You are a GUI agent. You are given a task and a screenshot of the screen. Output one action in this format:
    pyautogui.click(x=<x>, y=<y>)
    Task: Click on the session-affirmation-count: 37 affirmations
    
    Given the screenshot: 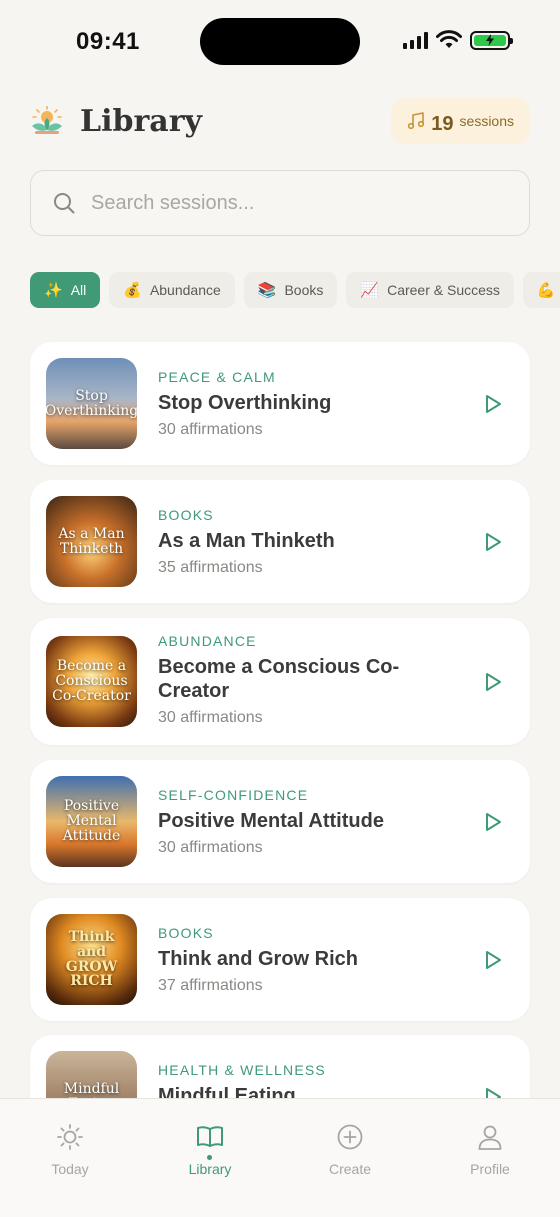 What is the action you would take?
    pyautogui.click(x=210, y=985)
    